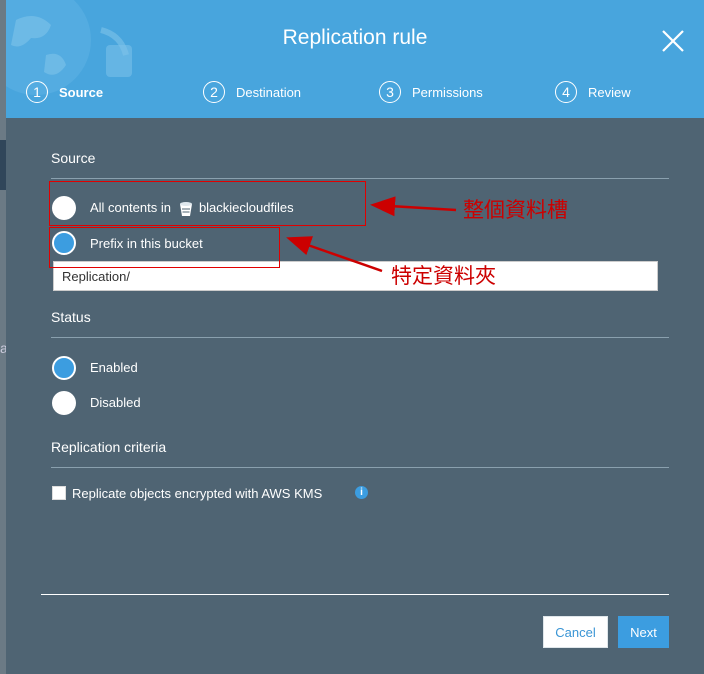 This screenshot has height=674, width=704. I want to click on annotation-arrow-specific-folder, so click(334, 254).